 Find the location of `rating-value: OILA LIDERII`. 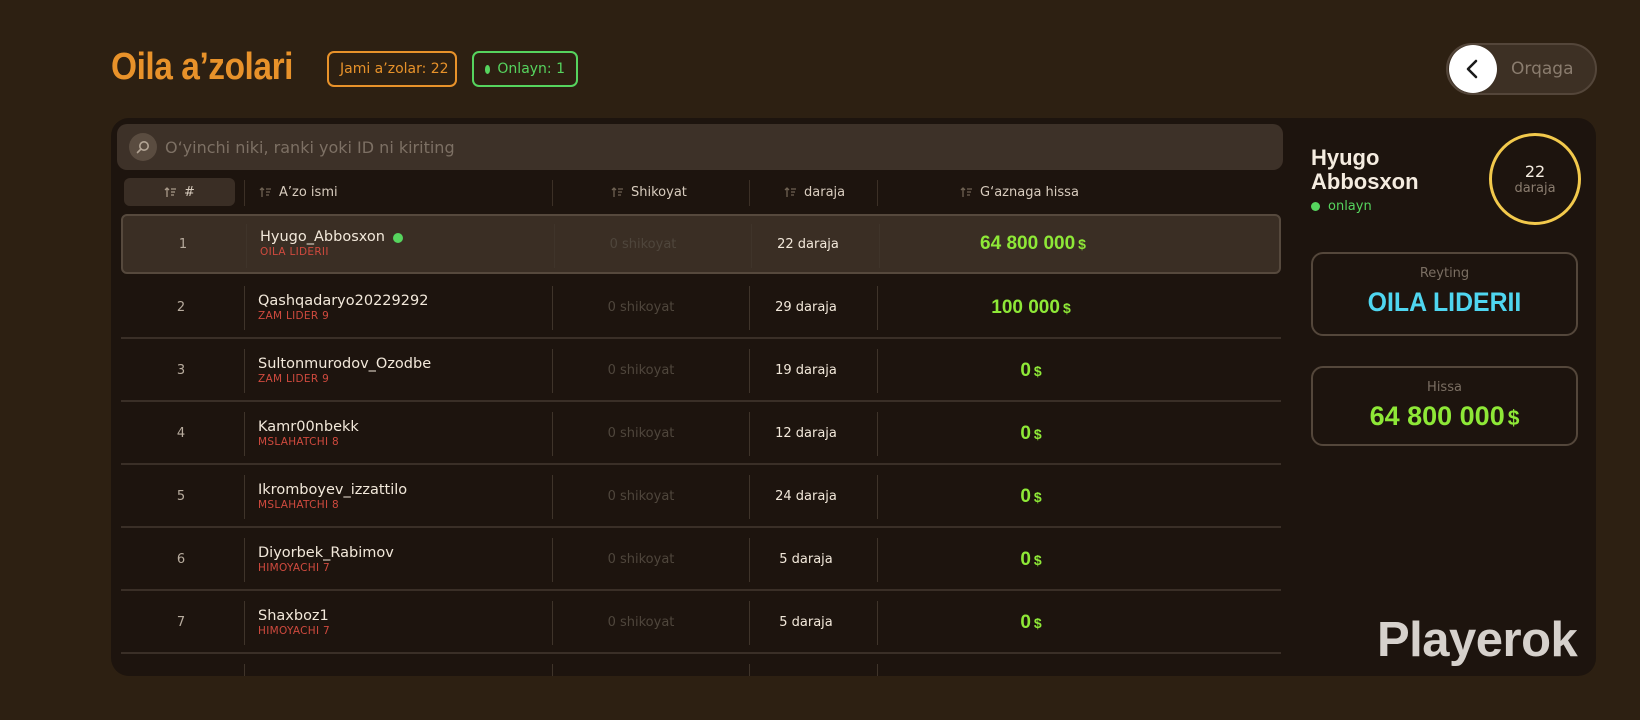

rating-value: OILA LIDERII is located at coordinates (1444, 302).